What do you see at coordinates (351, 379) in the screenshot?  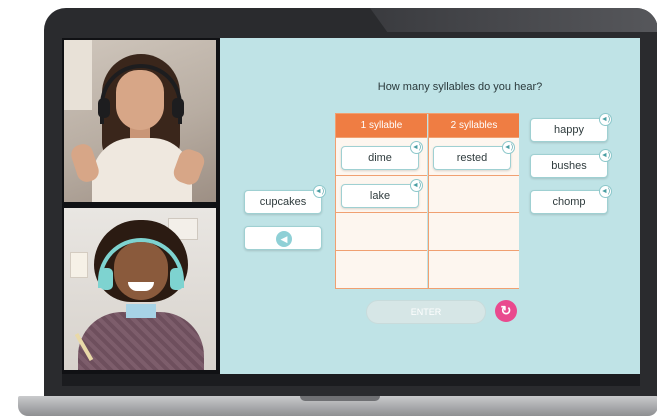 I see `screen-bezel-bottom` at bounding box center [351, 379].